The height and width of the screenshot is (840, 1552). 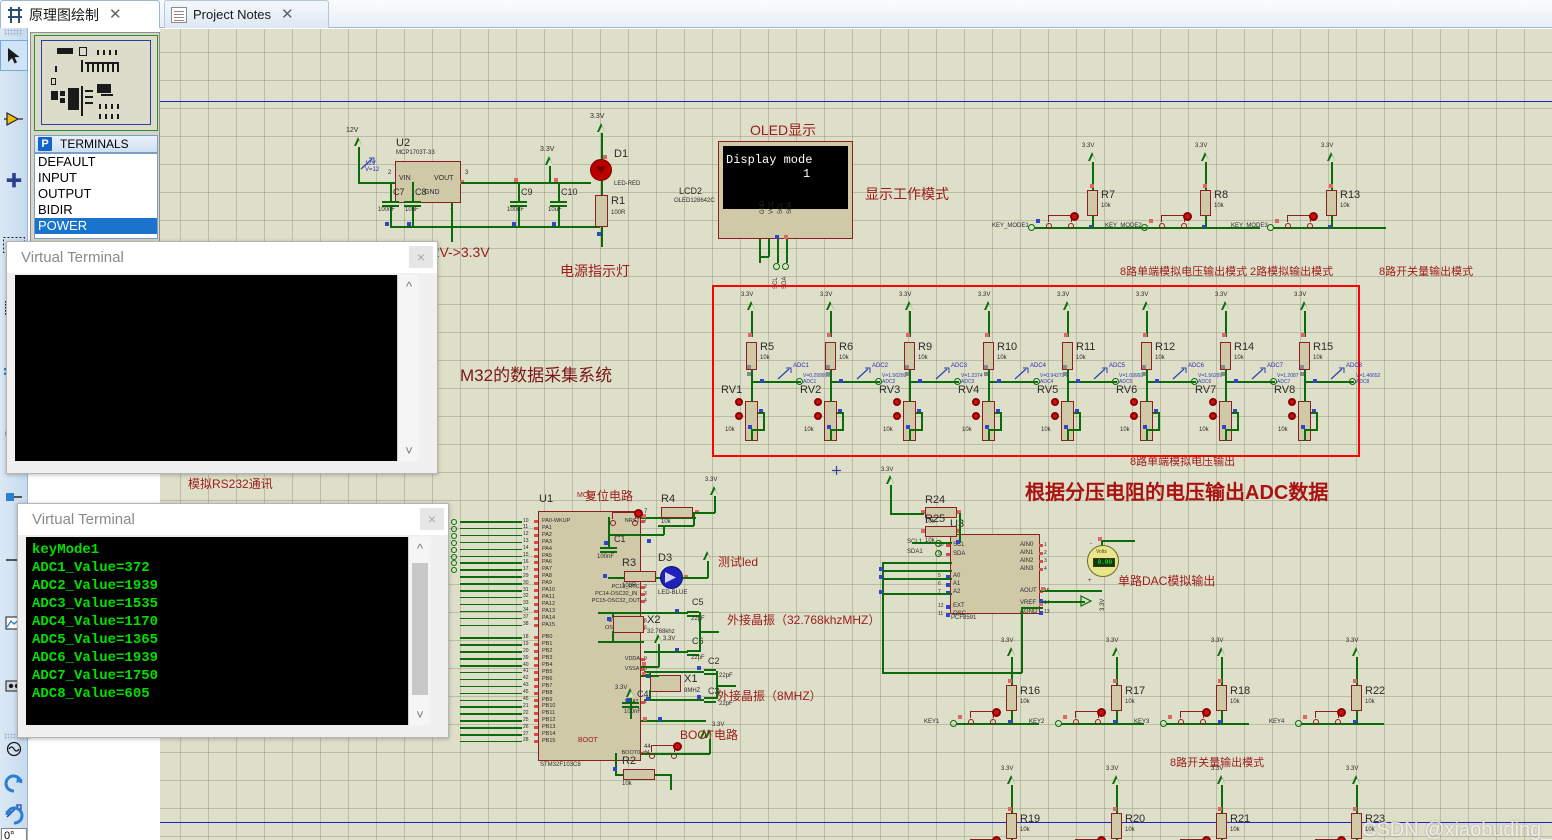 What do you see at coordinates (1061, 220) in the screenshot?
I see `pushbutton-keymode1` at bounding box center [1061, 220].